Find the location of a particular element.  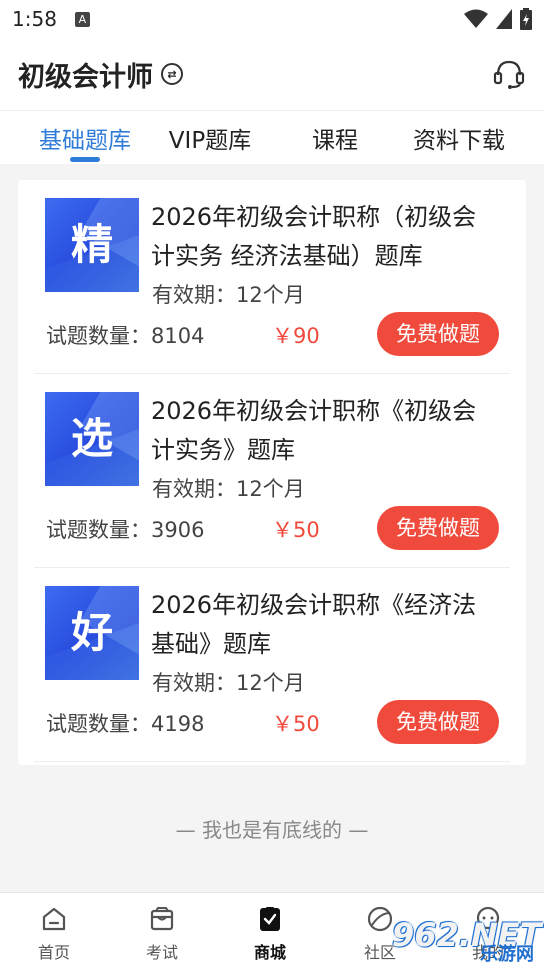

thumbnail-char: 选 is located at coordinates (91, 438).